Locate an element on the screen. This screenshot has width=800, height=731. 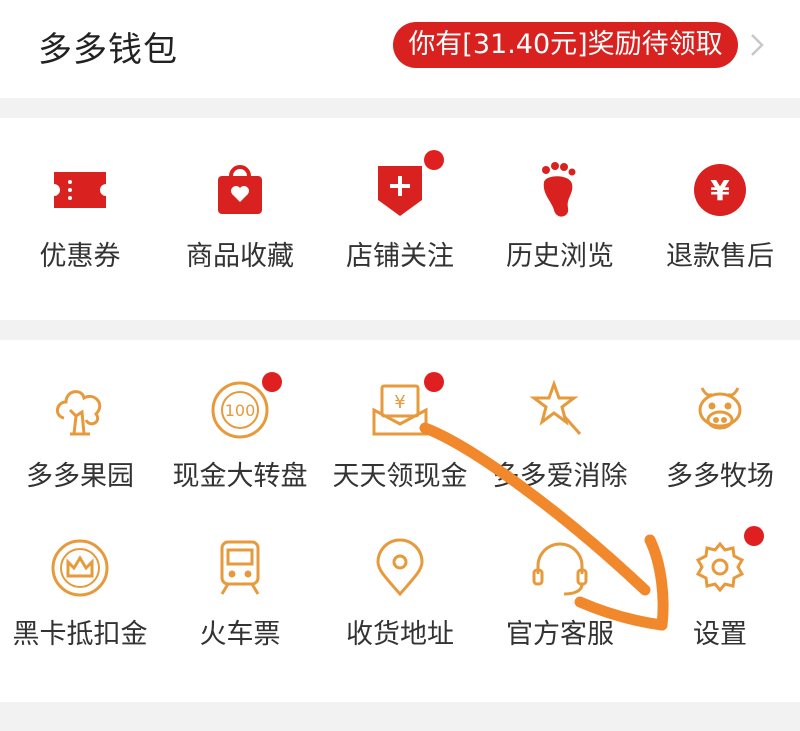
service-train-ticket: 火车票 is located at coordinates (240, 593).